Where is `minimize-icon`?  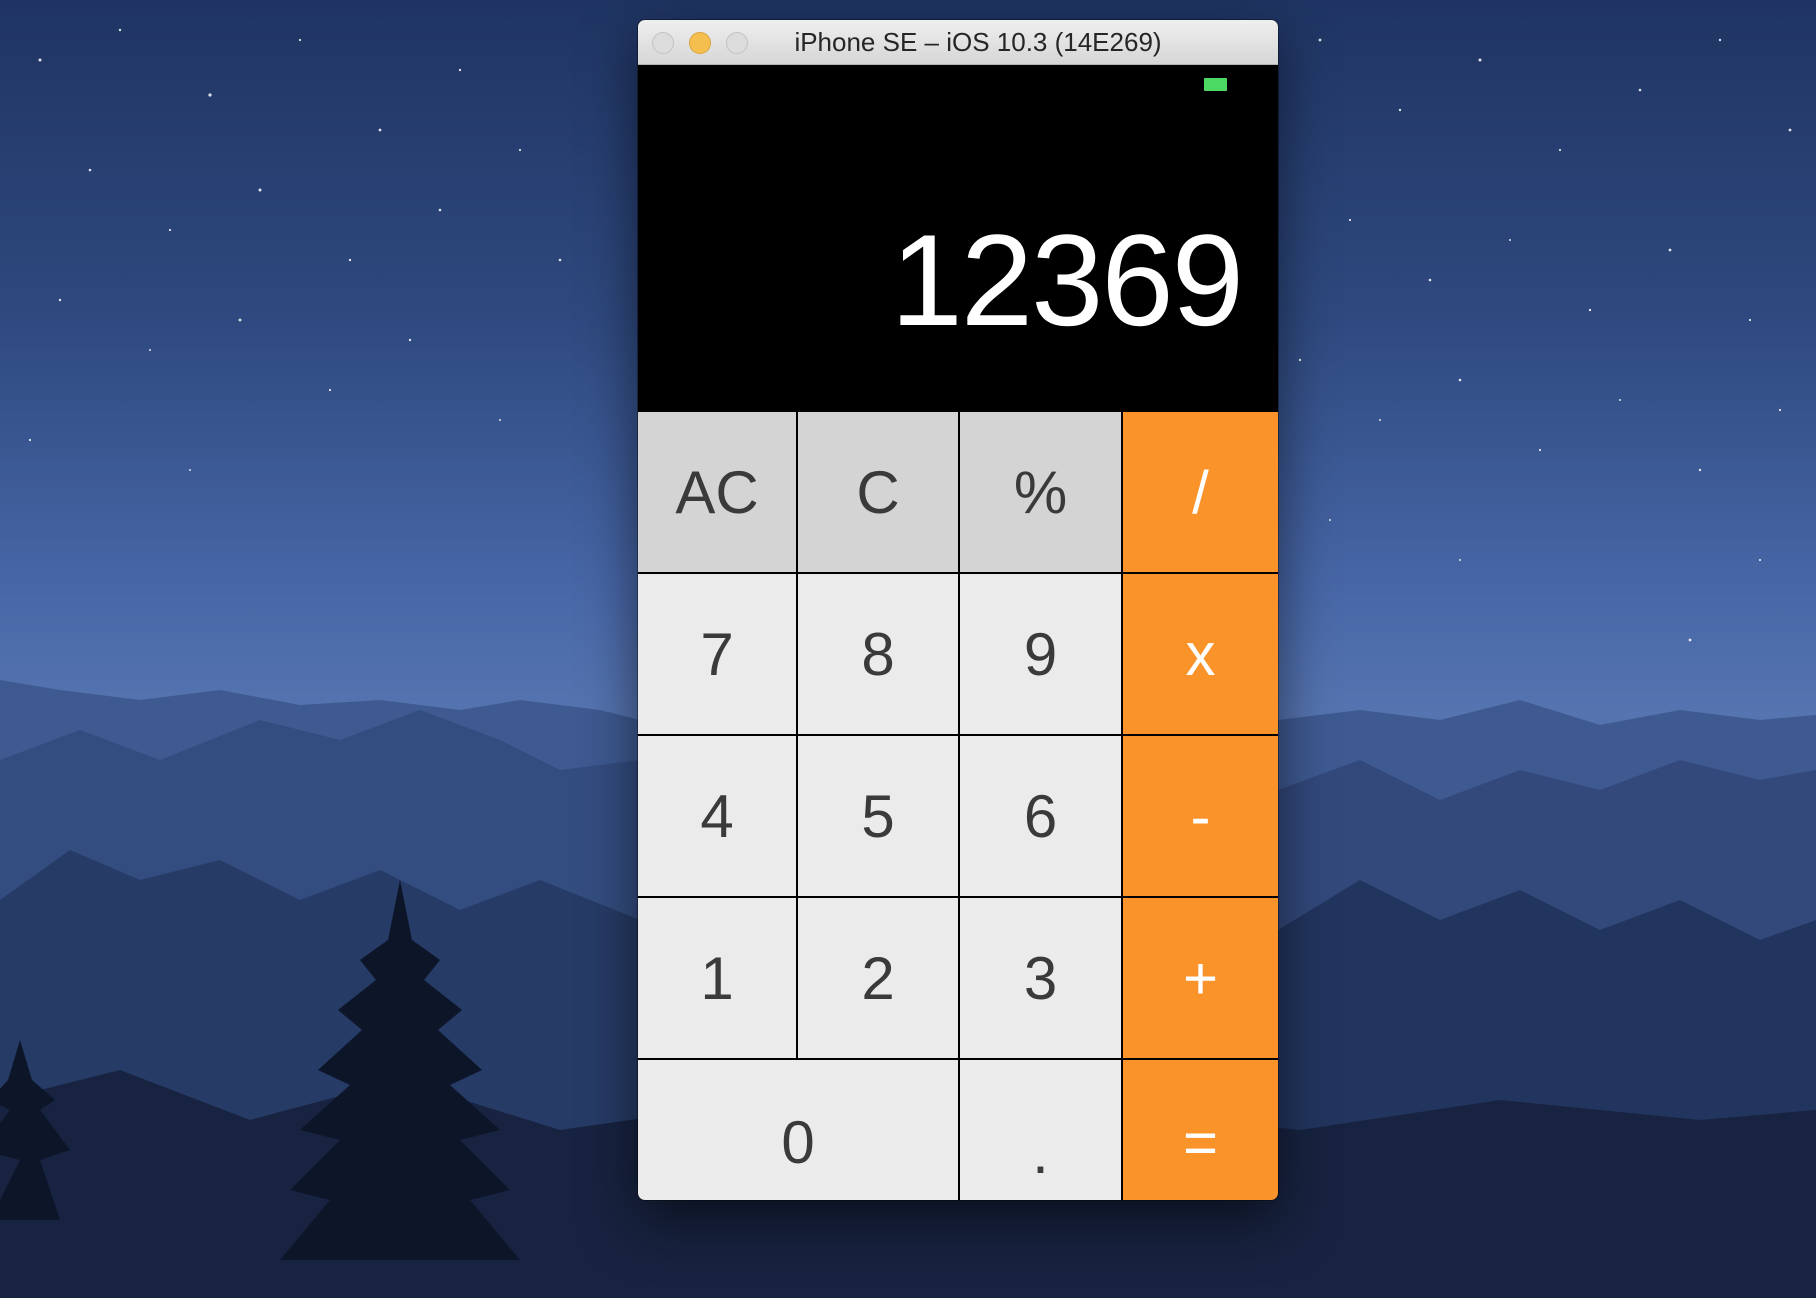 minimize-icon is located at coordinates (700, 43).